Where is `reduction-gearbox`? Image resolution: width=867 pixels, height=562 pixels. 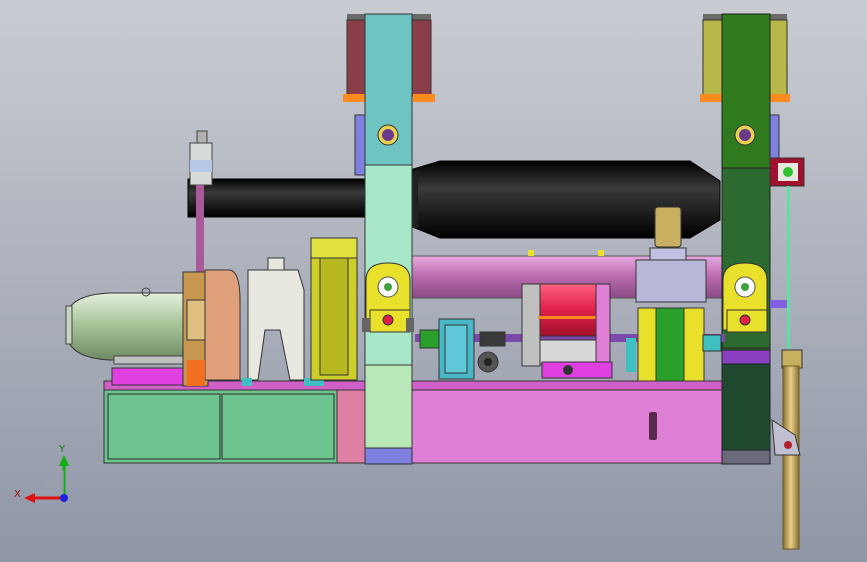
reduction-gearbox is located at coordinates (334, 309).